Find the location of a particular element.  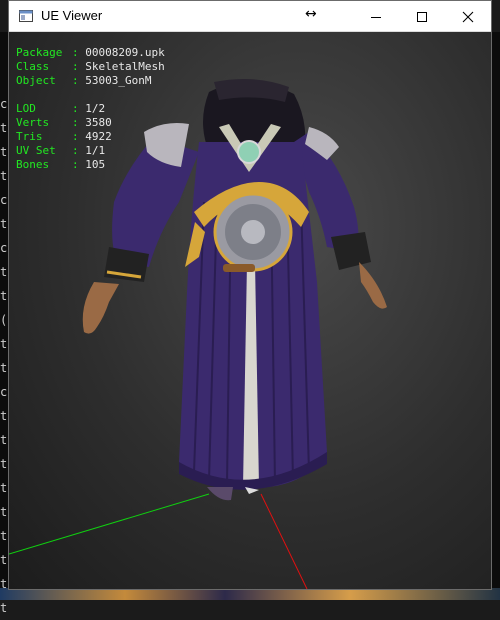

info-value: 53003_GonM is located at coordinates (118, 80).